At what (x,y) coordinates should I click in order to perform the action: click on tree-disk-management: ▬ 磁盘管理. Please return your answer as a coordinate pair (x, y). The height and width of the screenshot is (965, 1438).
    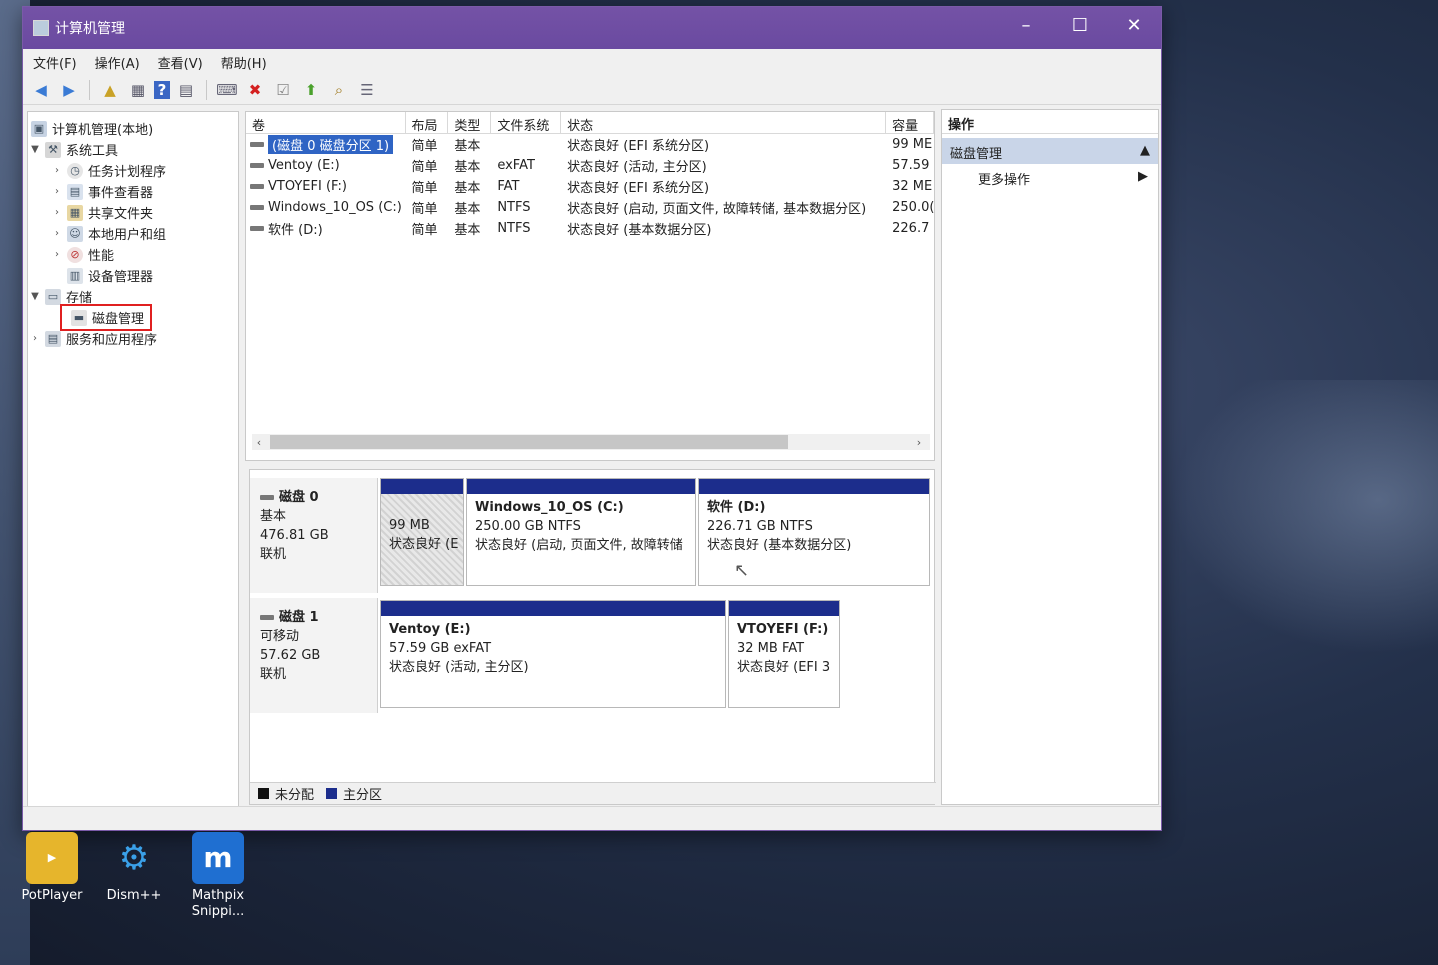
    Looking at the image, I should click on (133, 317).